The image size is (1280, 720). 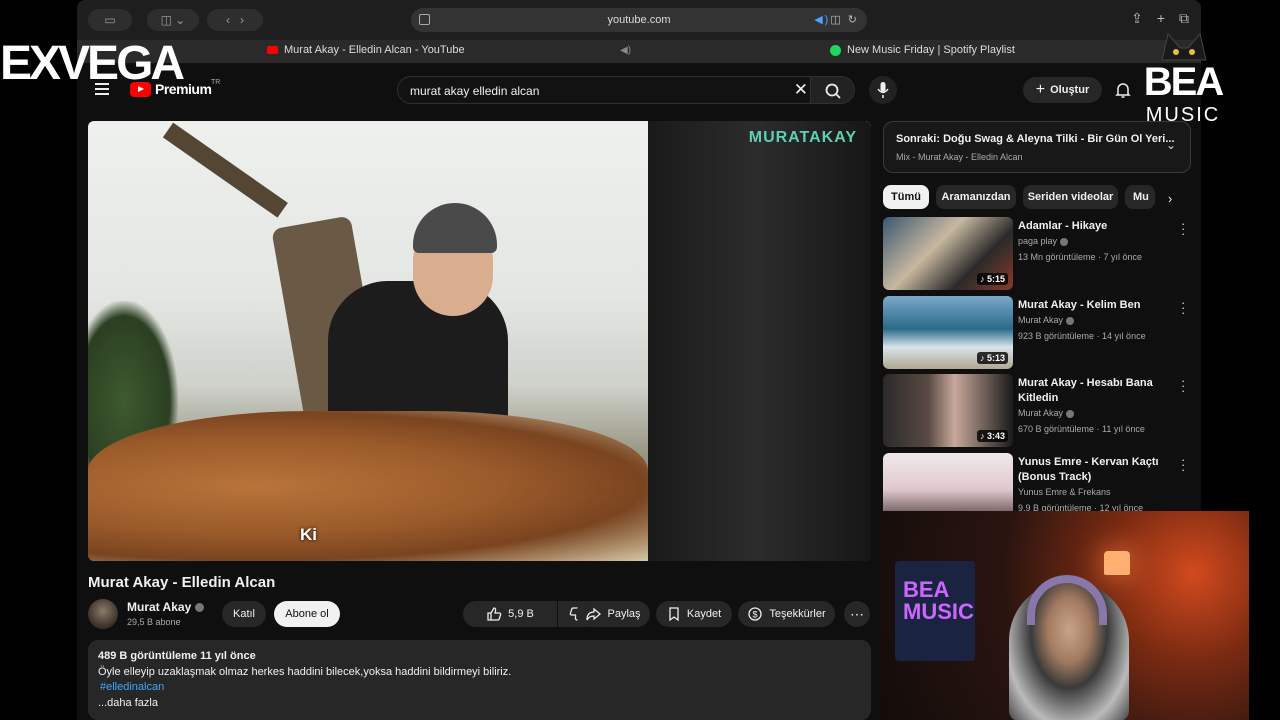 I want to click on search-button, so click(x=832, y=90).